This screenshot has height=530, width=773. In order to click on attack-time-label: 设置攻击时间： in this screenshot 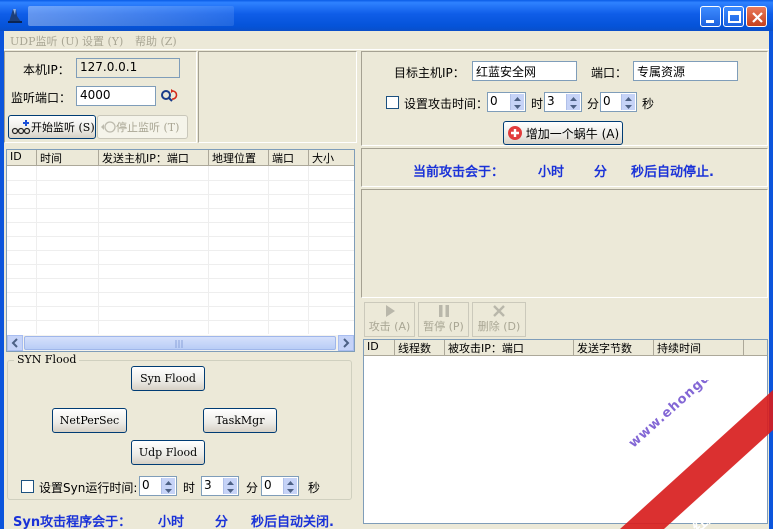, I will do `click(446, 104)`.